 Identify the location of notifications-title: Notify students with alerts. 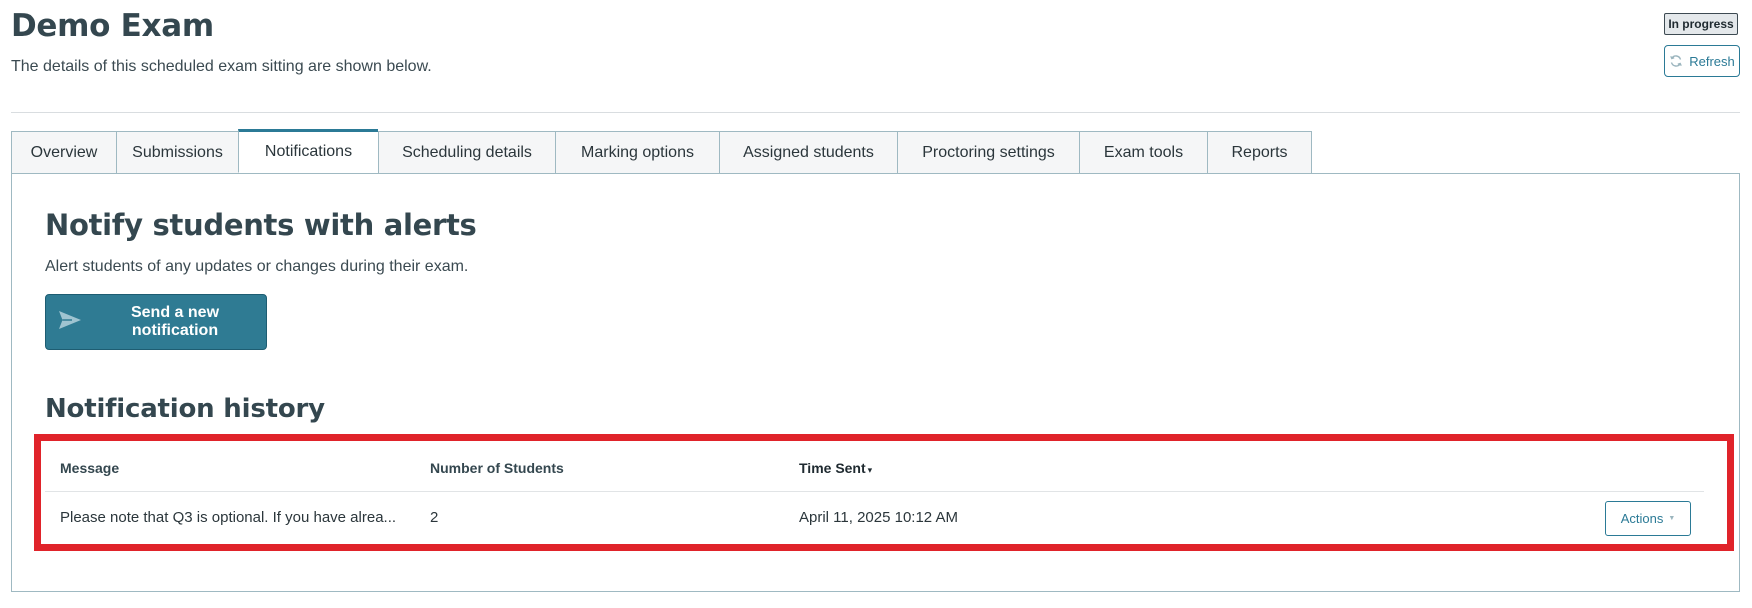
(261, 225).